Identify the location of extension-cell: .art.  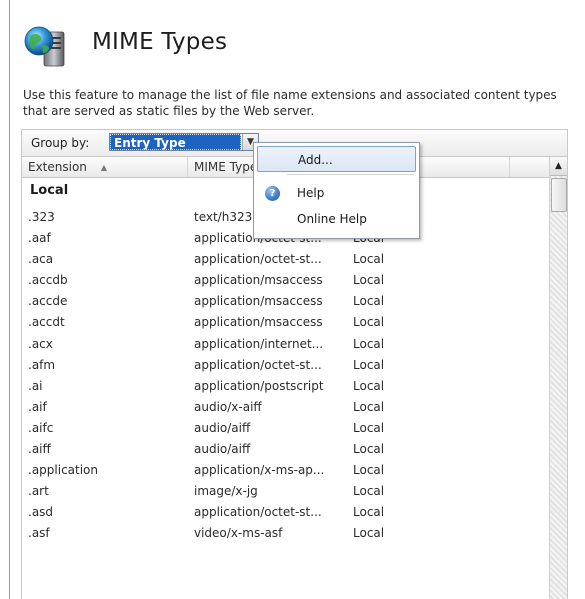
(38, 491).